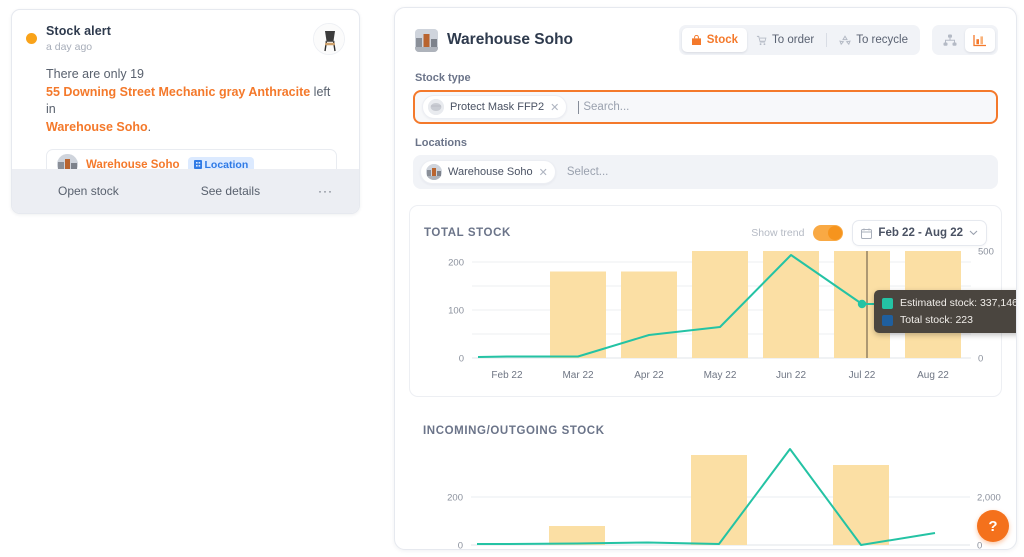  What do you see at coordinates (793, 40) in the screenshot?
I see `tab-to-order-label: To order` at bounding box center [793, 40].